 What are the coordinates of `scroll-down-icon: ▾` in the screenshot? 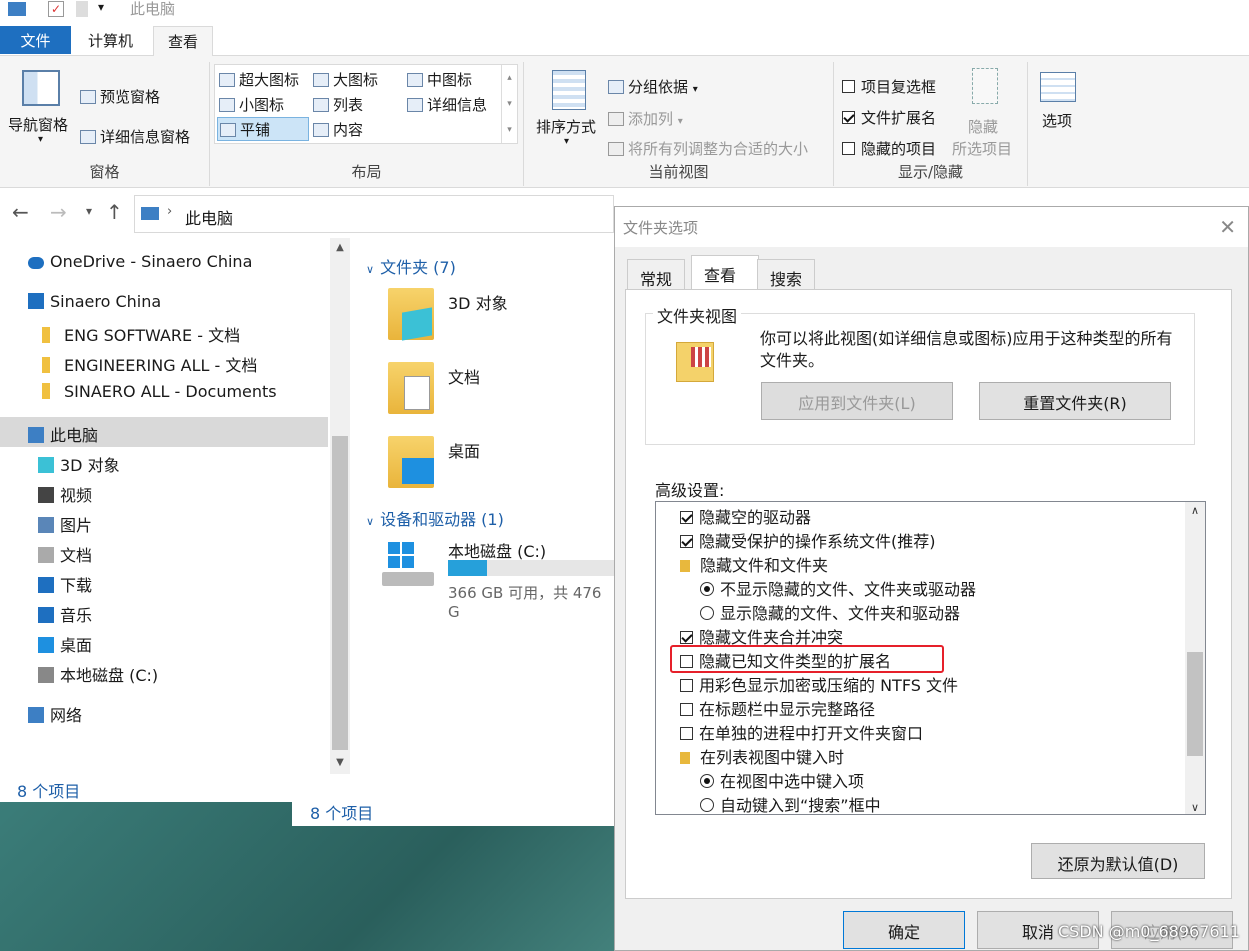 It's located at (509, 104).